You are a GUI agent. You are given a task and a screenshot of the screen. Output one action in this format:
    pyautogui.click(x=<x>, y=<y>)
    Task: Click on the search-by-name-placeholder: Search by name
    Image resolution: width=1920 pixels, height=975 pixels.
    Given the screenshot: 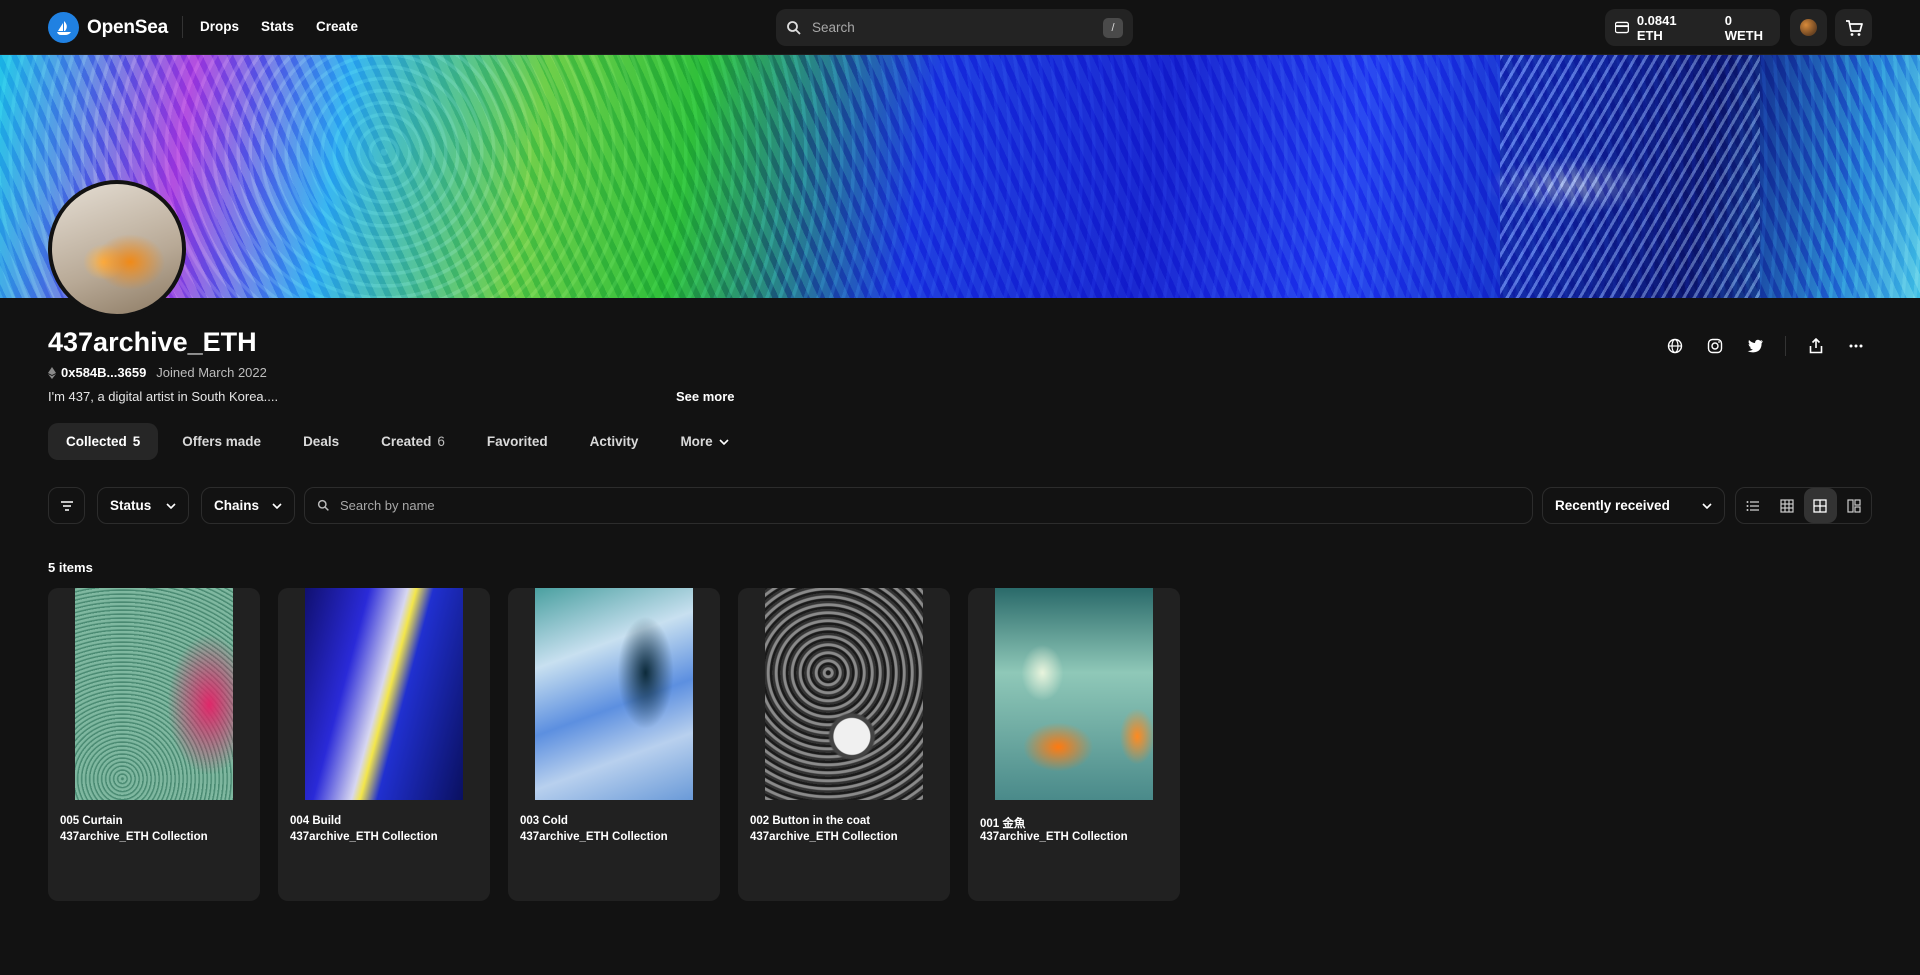 What is the action you would take?
    pyautogui.click(x=387, y=505)
    